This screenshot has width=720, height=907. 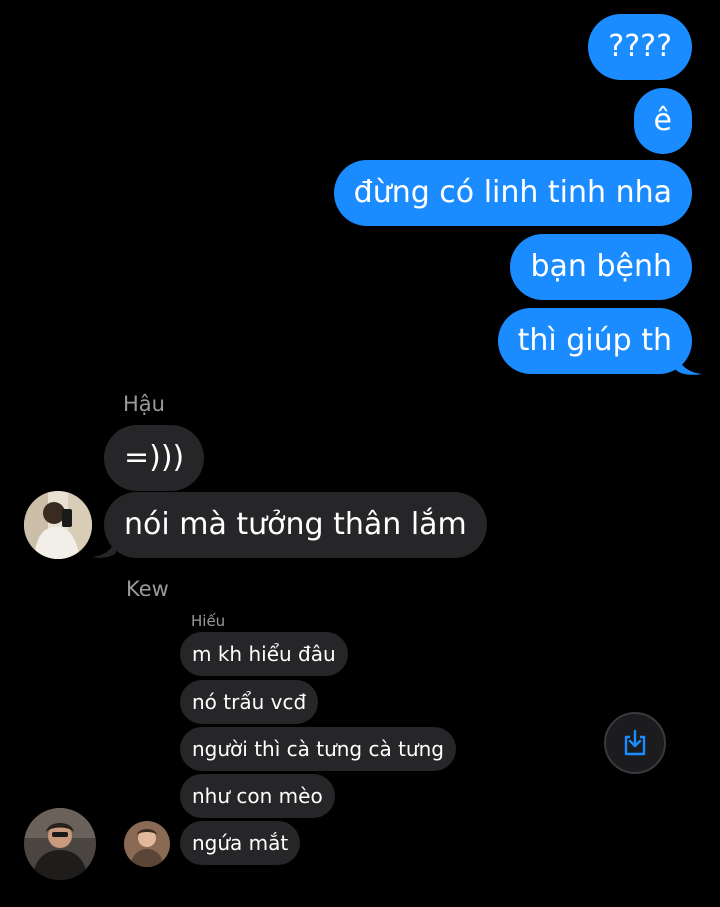 I want to click on share-download-icon, so click(x=635, y=742).